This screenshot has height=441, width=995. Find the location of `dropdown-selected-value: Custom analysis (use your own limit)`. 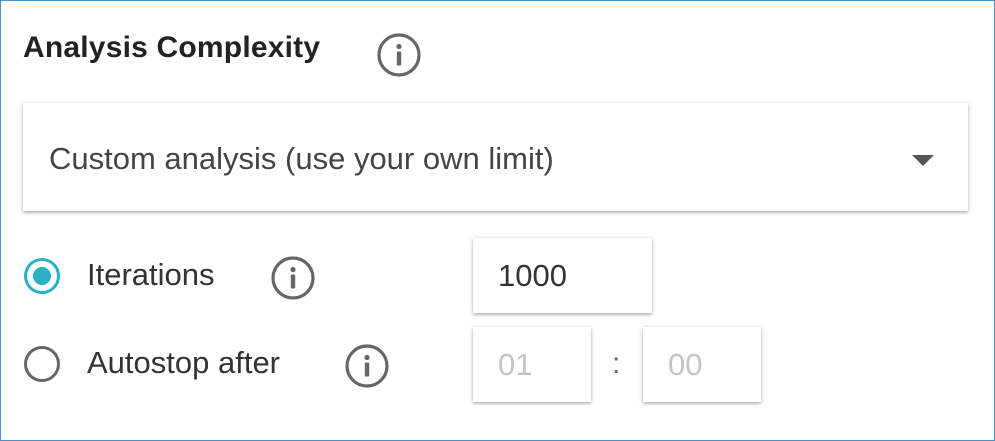

dropdown-selected-value: Custom analysis (use your own limit) is located at coordinates (301, 158).